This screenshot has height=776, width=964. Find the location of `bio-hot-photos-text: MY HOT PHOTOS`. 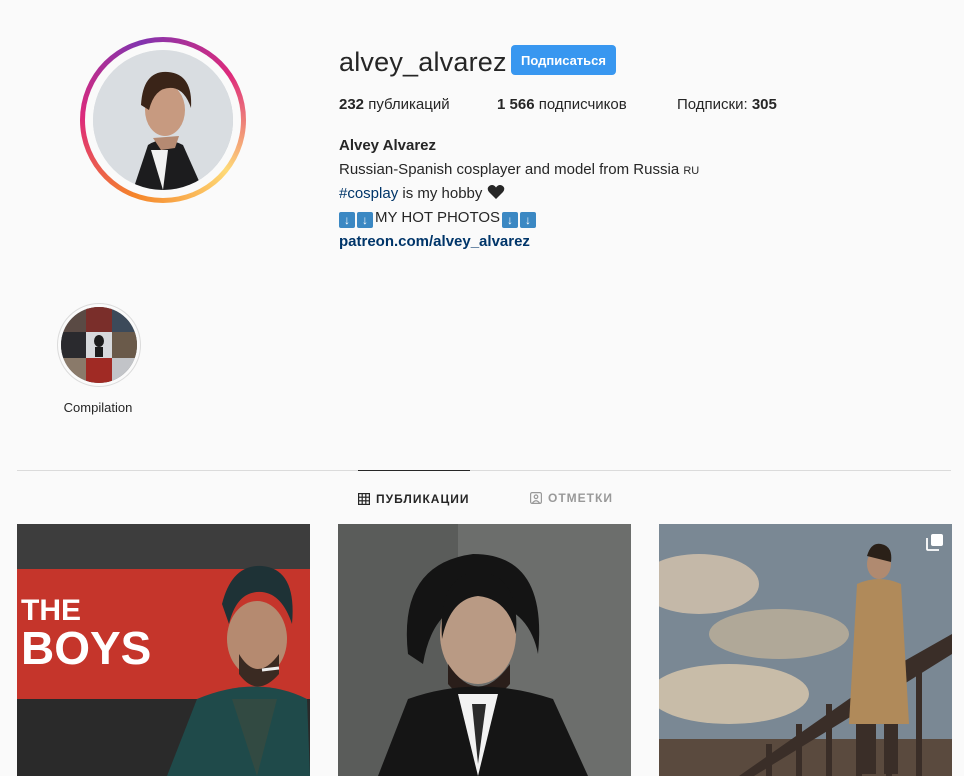

bio-hot-photos-text: MY HOT PHOTOS is located at coordinates (438, 217).